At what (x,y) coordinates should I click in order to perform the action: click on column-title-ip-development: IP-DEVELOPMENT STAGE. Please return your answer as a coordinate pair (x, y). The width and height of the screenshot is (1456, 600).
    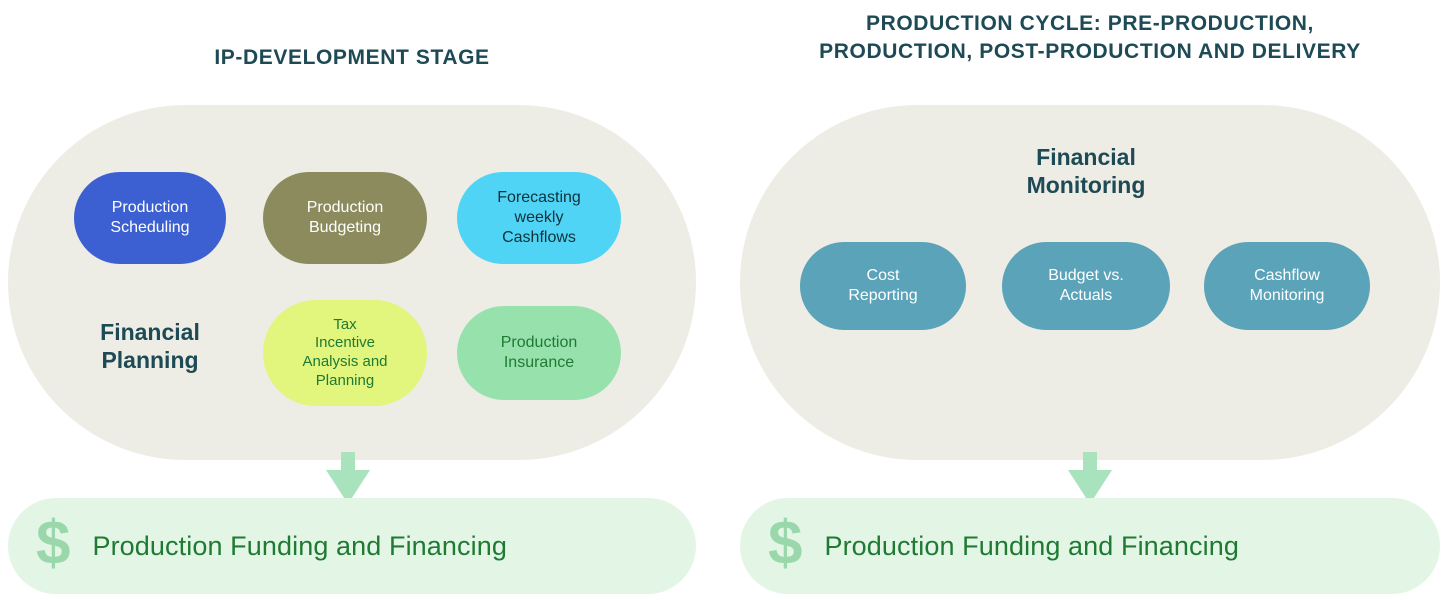
    Looking at the image, I should click on (352, 58).